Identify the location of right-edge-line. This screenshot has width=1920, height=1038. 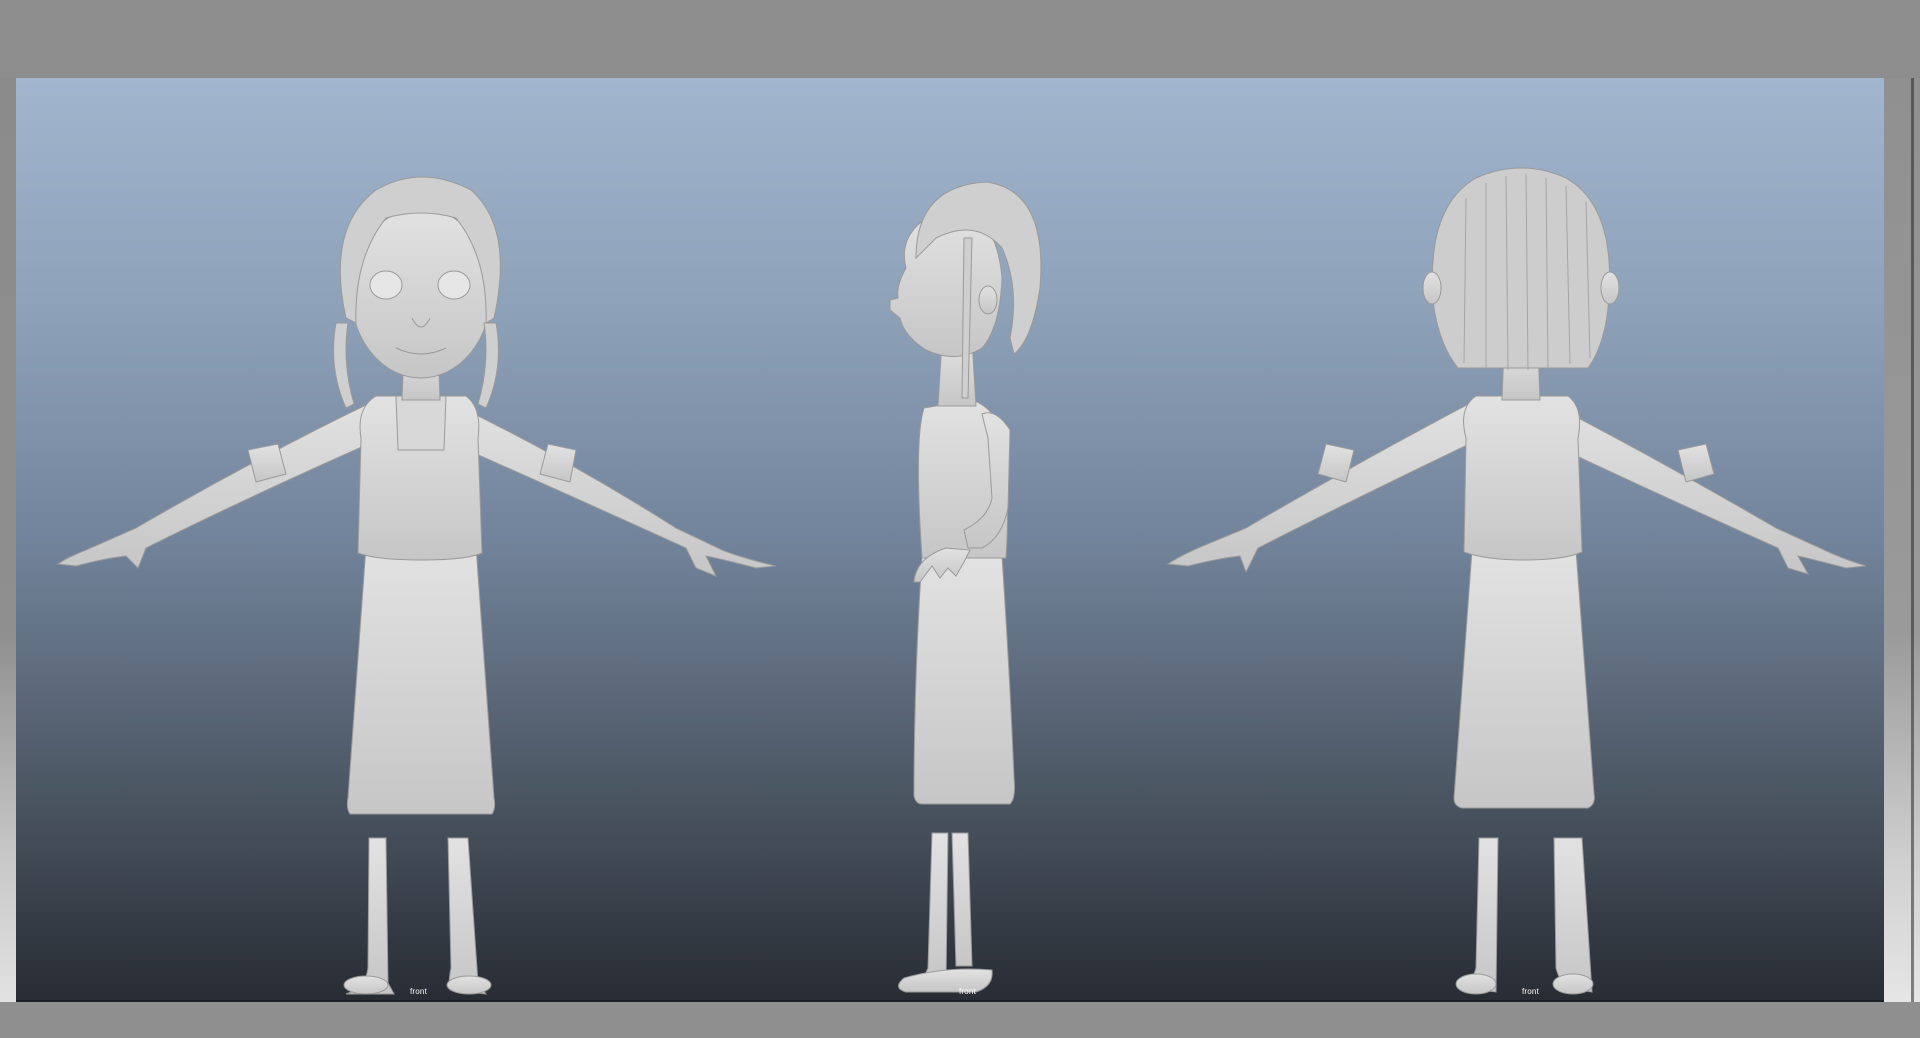
(1912, 540).